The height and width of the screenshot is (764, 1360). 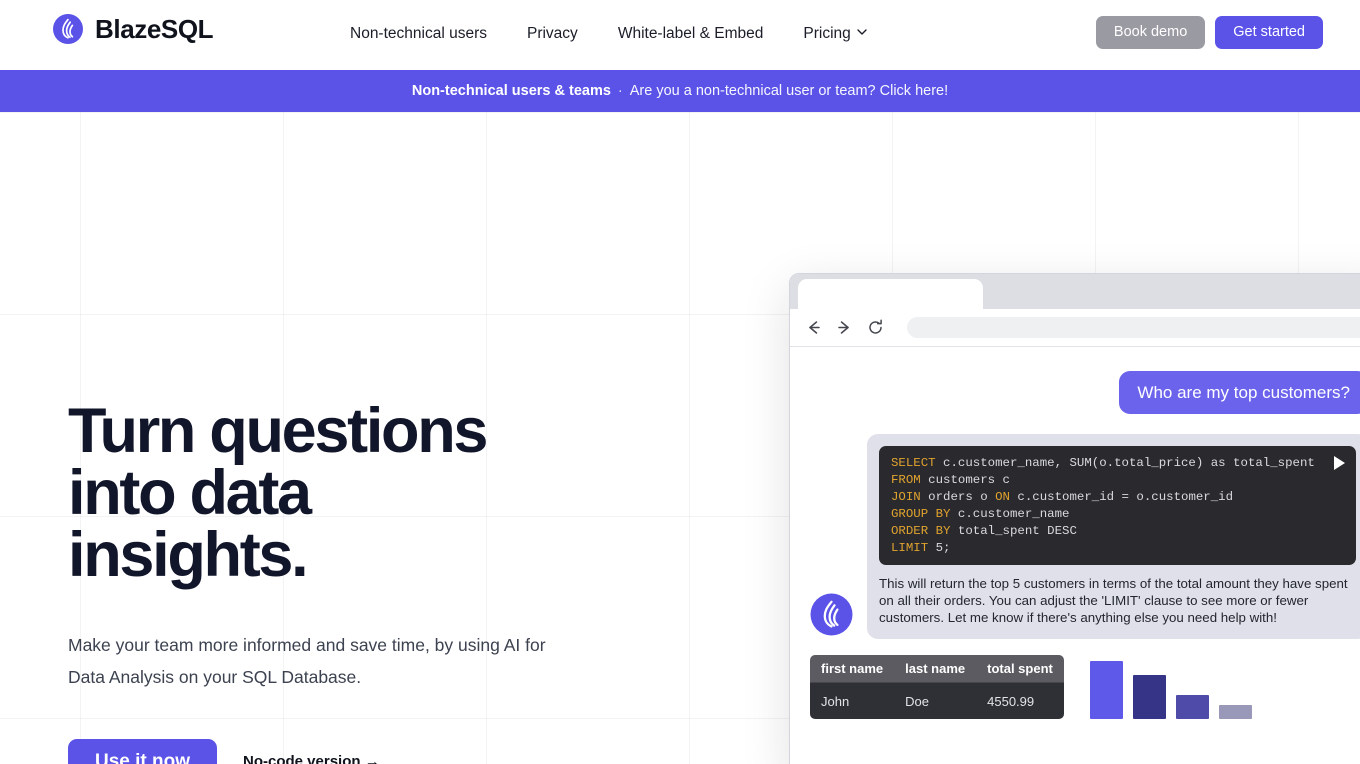 I want to click on nav-item-privacy: Privacy, so click(x=552, y=33).